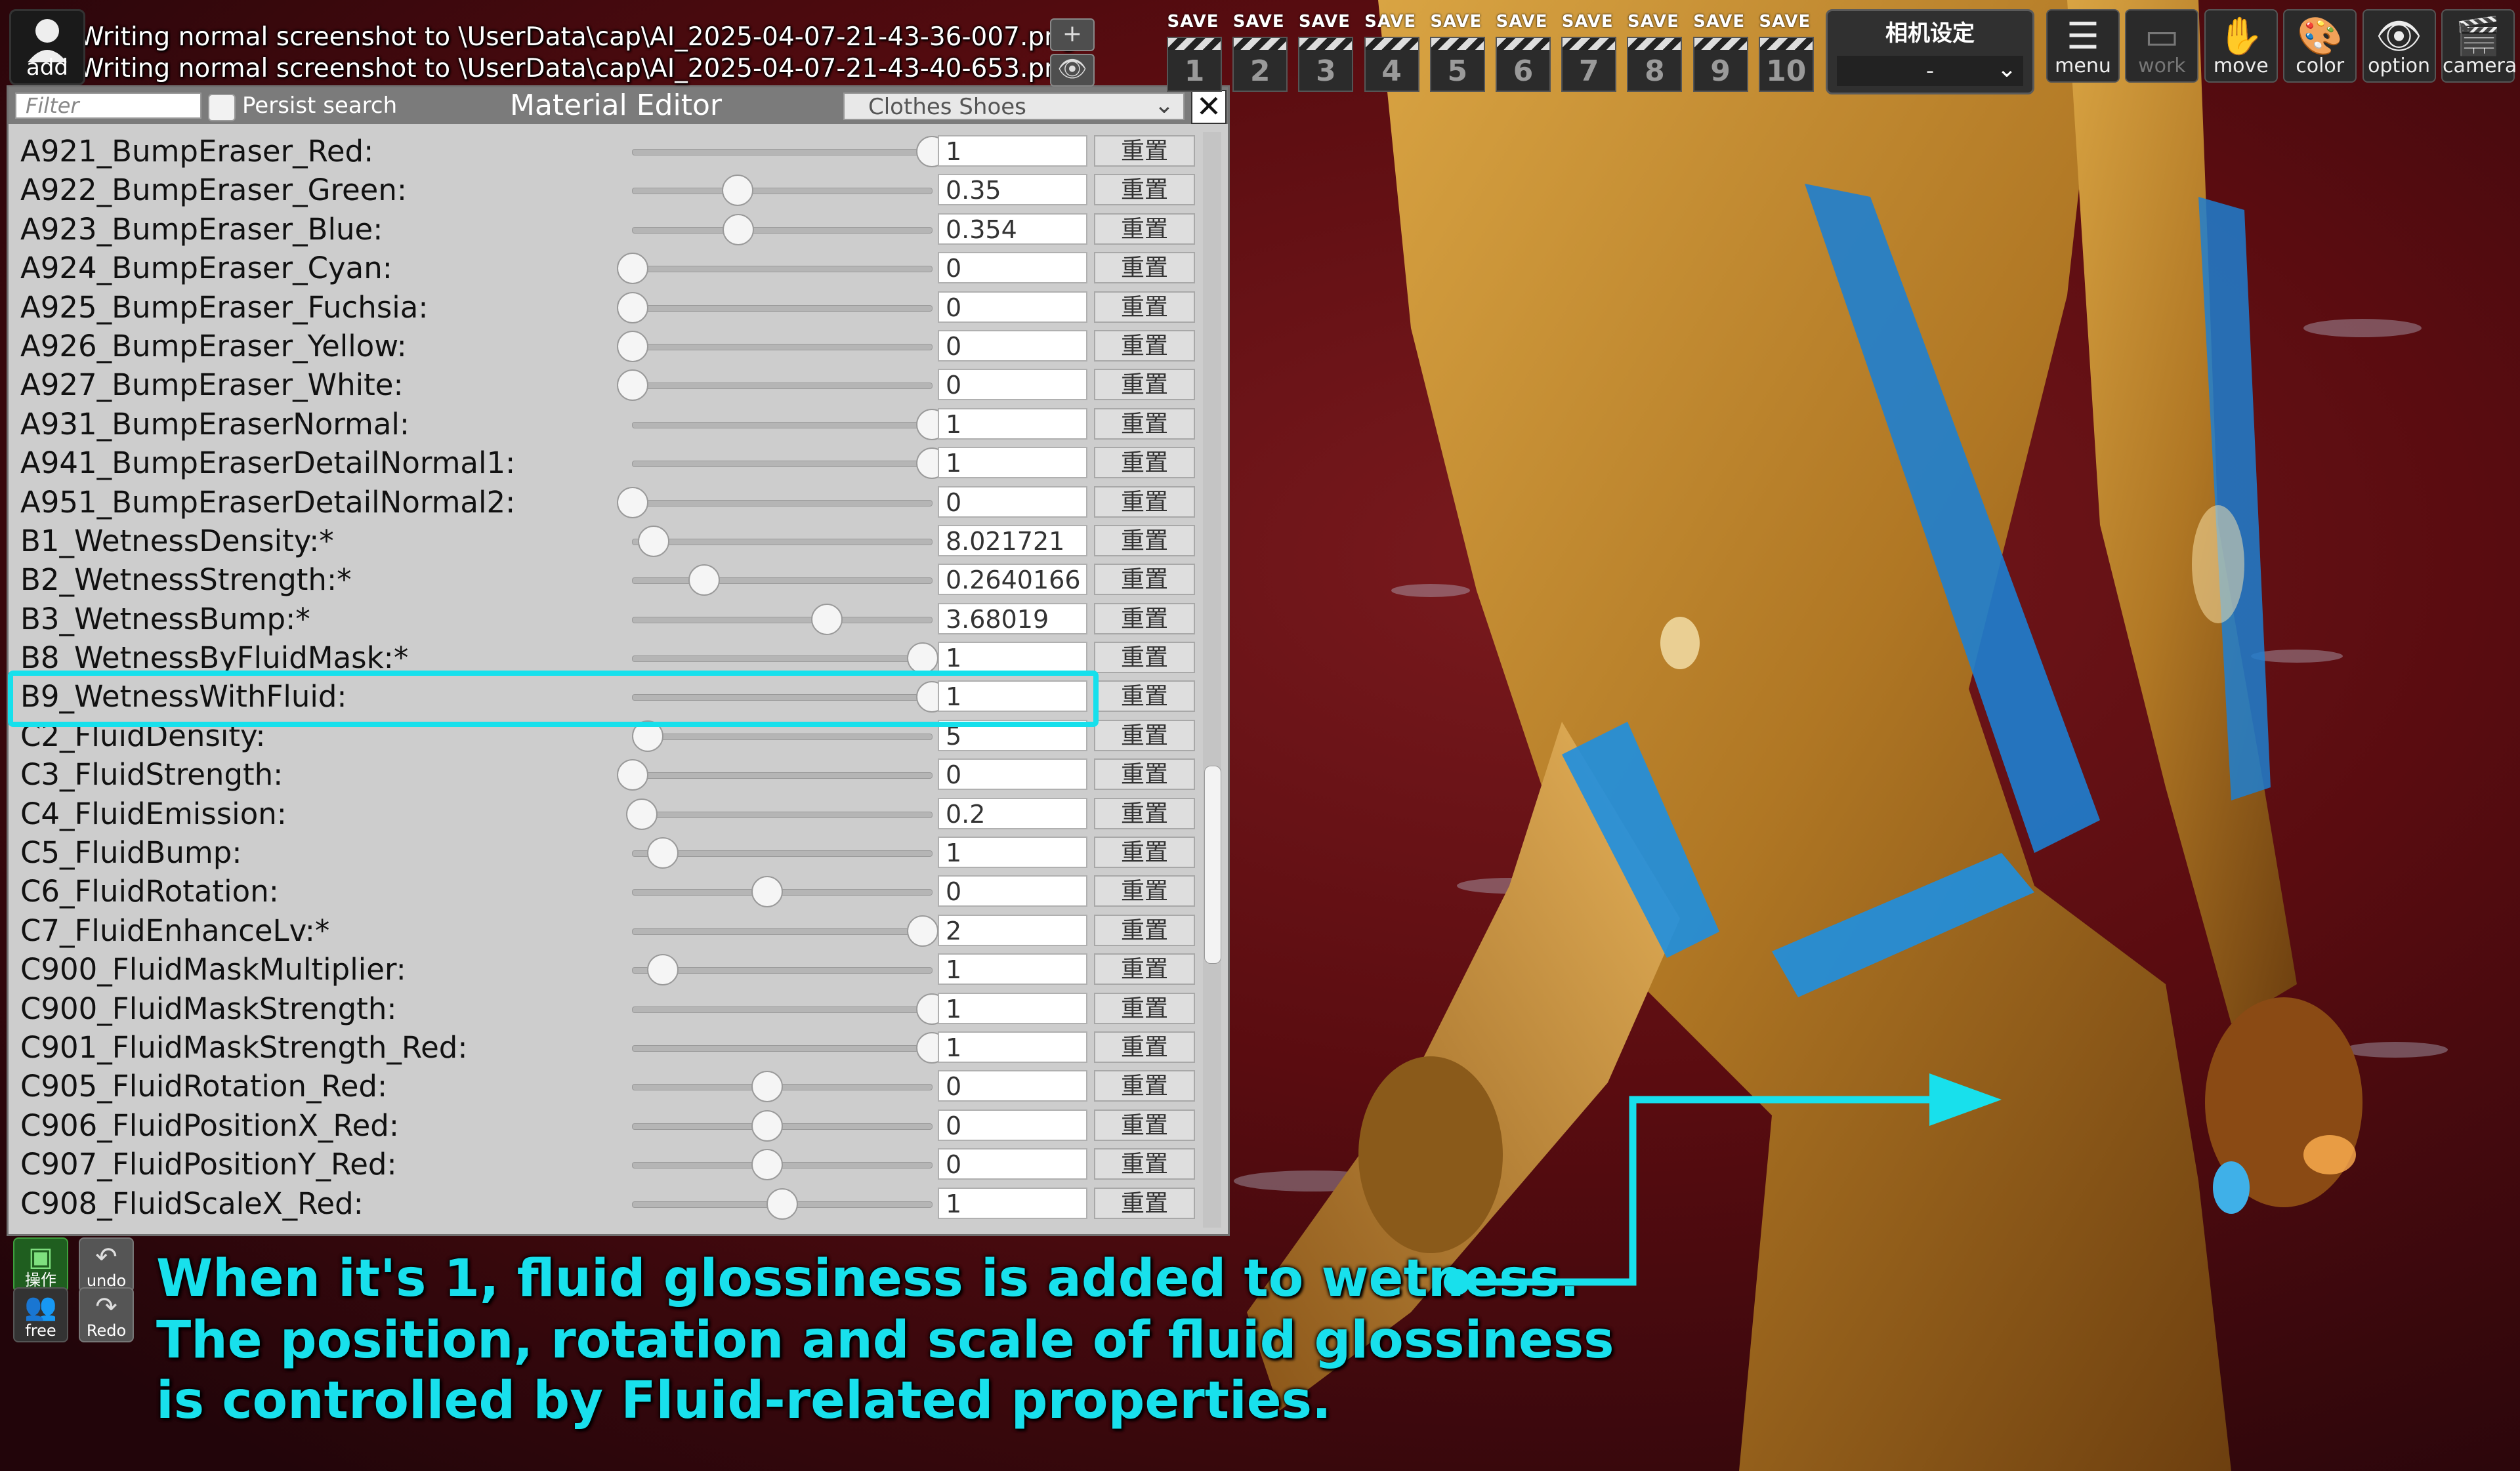 Image resolution: width=2520 pixels, height=1471 pixels. Describe the element at coordinates (1390, 52) in the screenshot. I see `save-slot-4: SAVE 4` at that location.